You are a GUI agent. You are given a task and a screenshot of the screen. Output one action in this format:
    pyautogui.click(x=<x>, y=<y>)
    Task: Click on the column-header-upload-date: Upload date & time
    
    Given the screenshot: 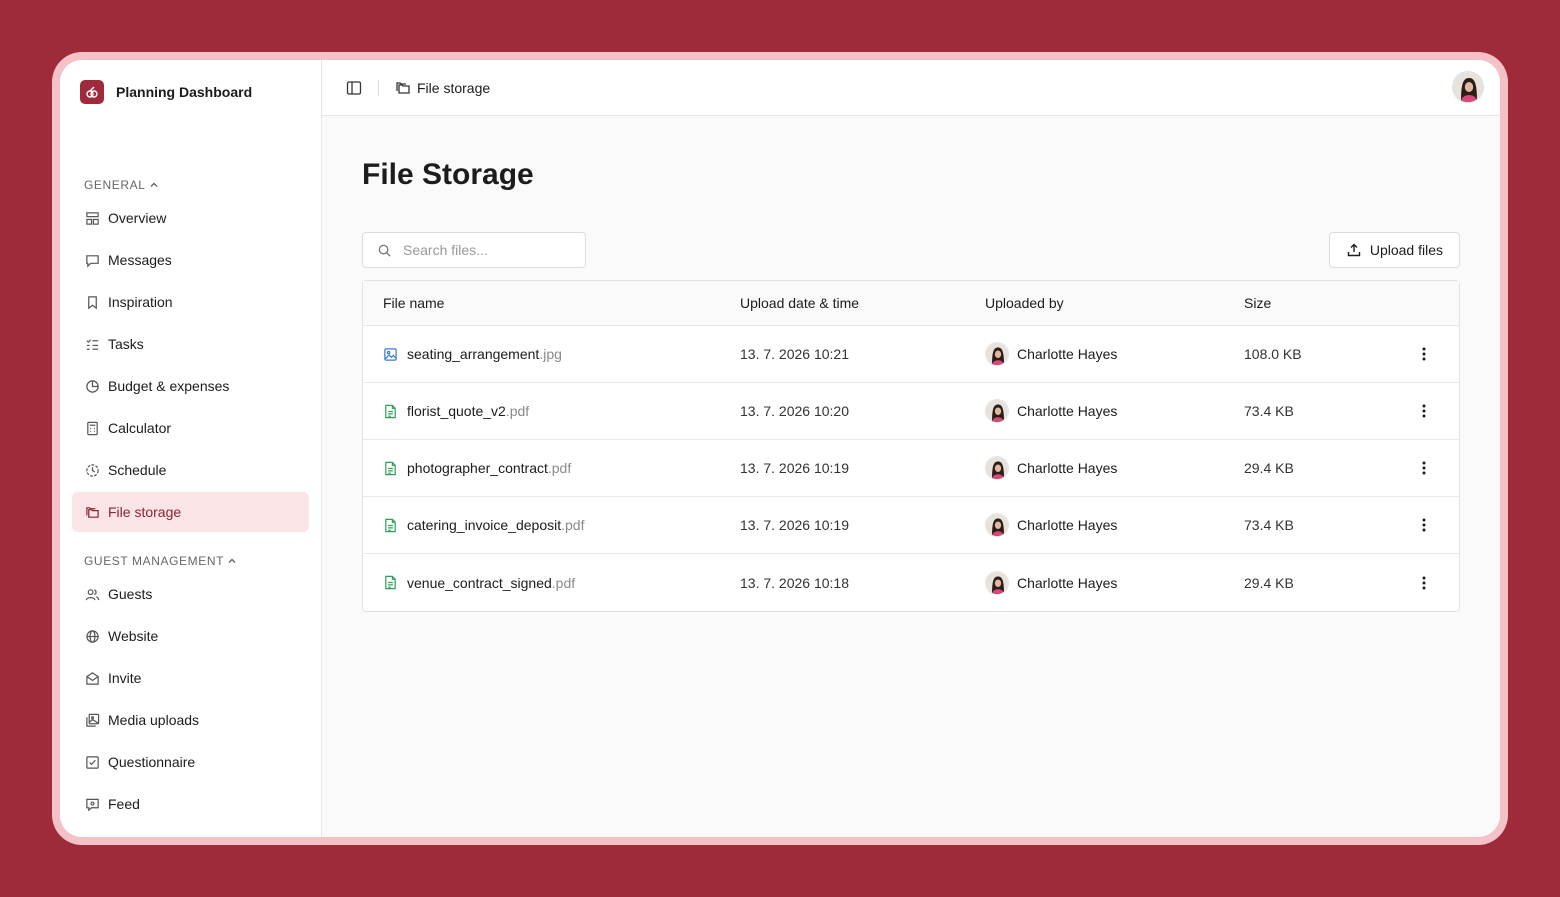 What is the action you would take?
    pyautogui.click(x=862, y=303)
    